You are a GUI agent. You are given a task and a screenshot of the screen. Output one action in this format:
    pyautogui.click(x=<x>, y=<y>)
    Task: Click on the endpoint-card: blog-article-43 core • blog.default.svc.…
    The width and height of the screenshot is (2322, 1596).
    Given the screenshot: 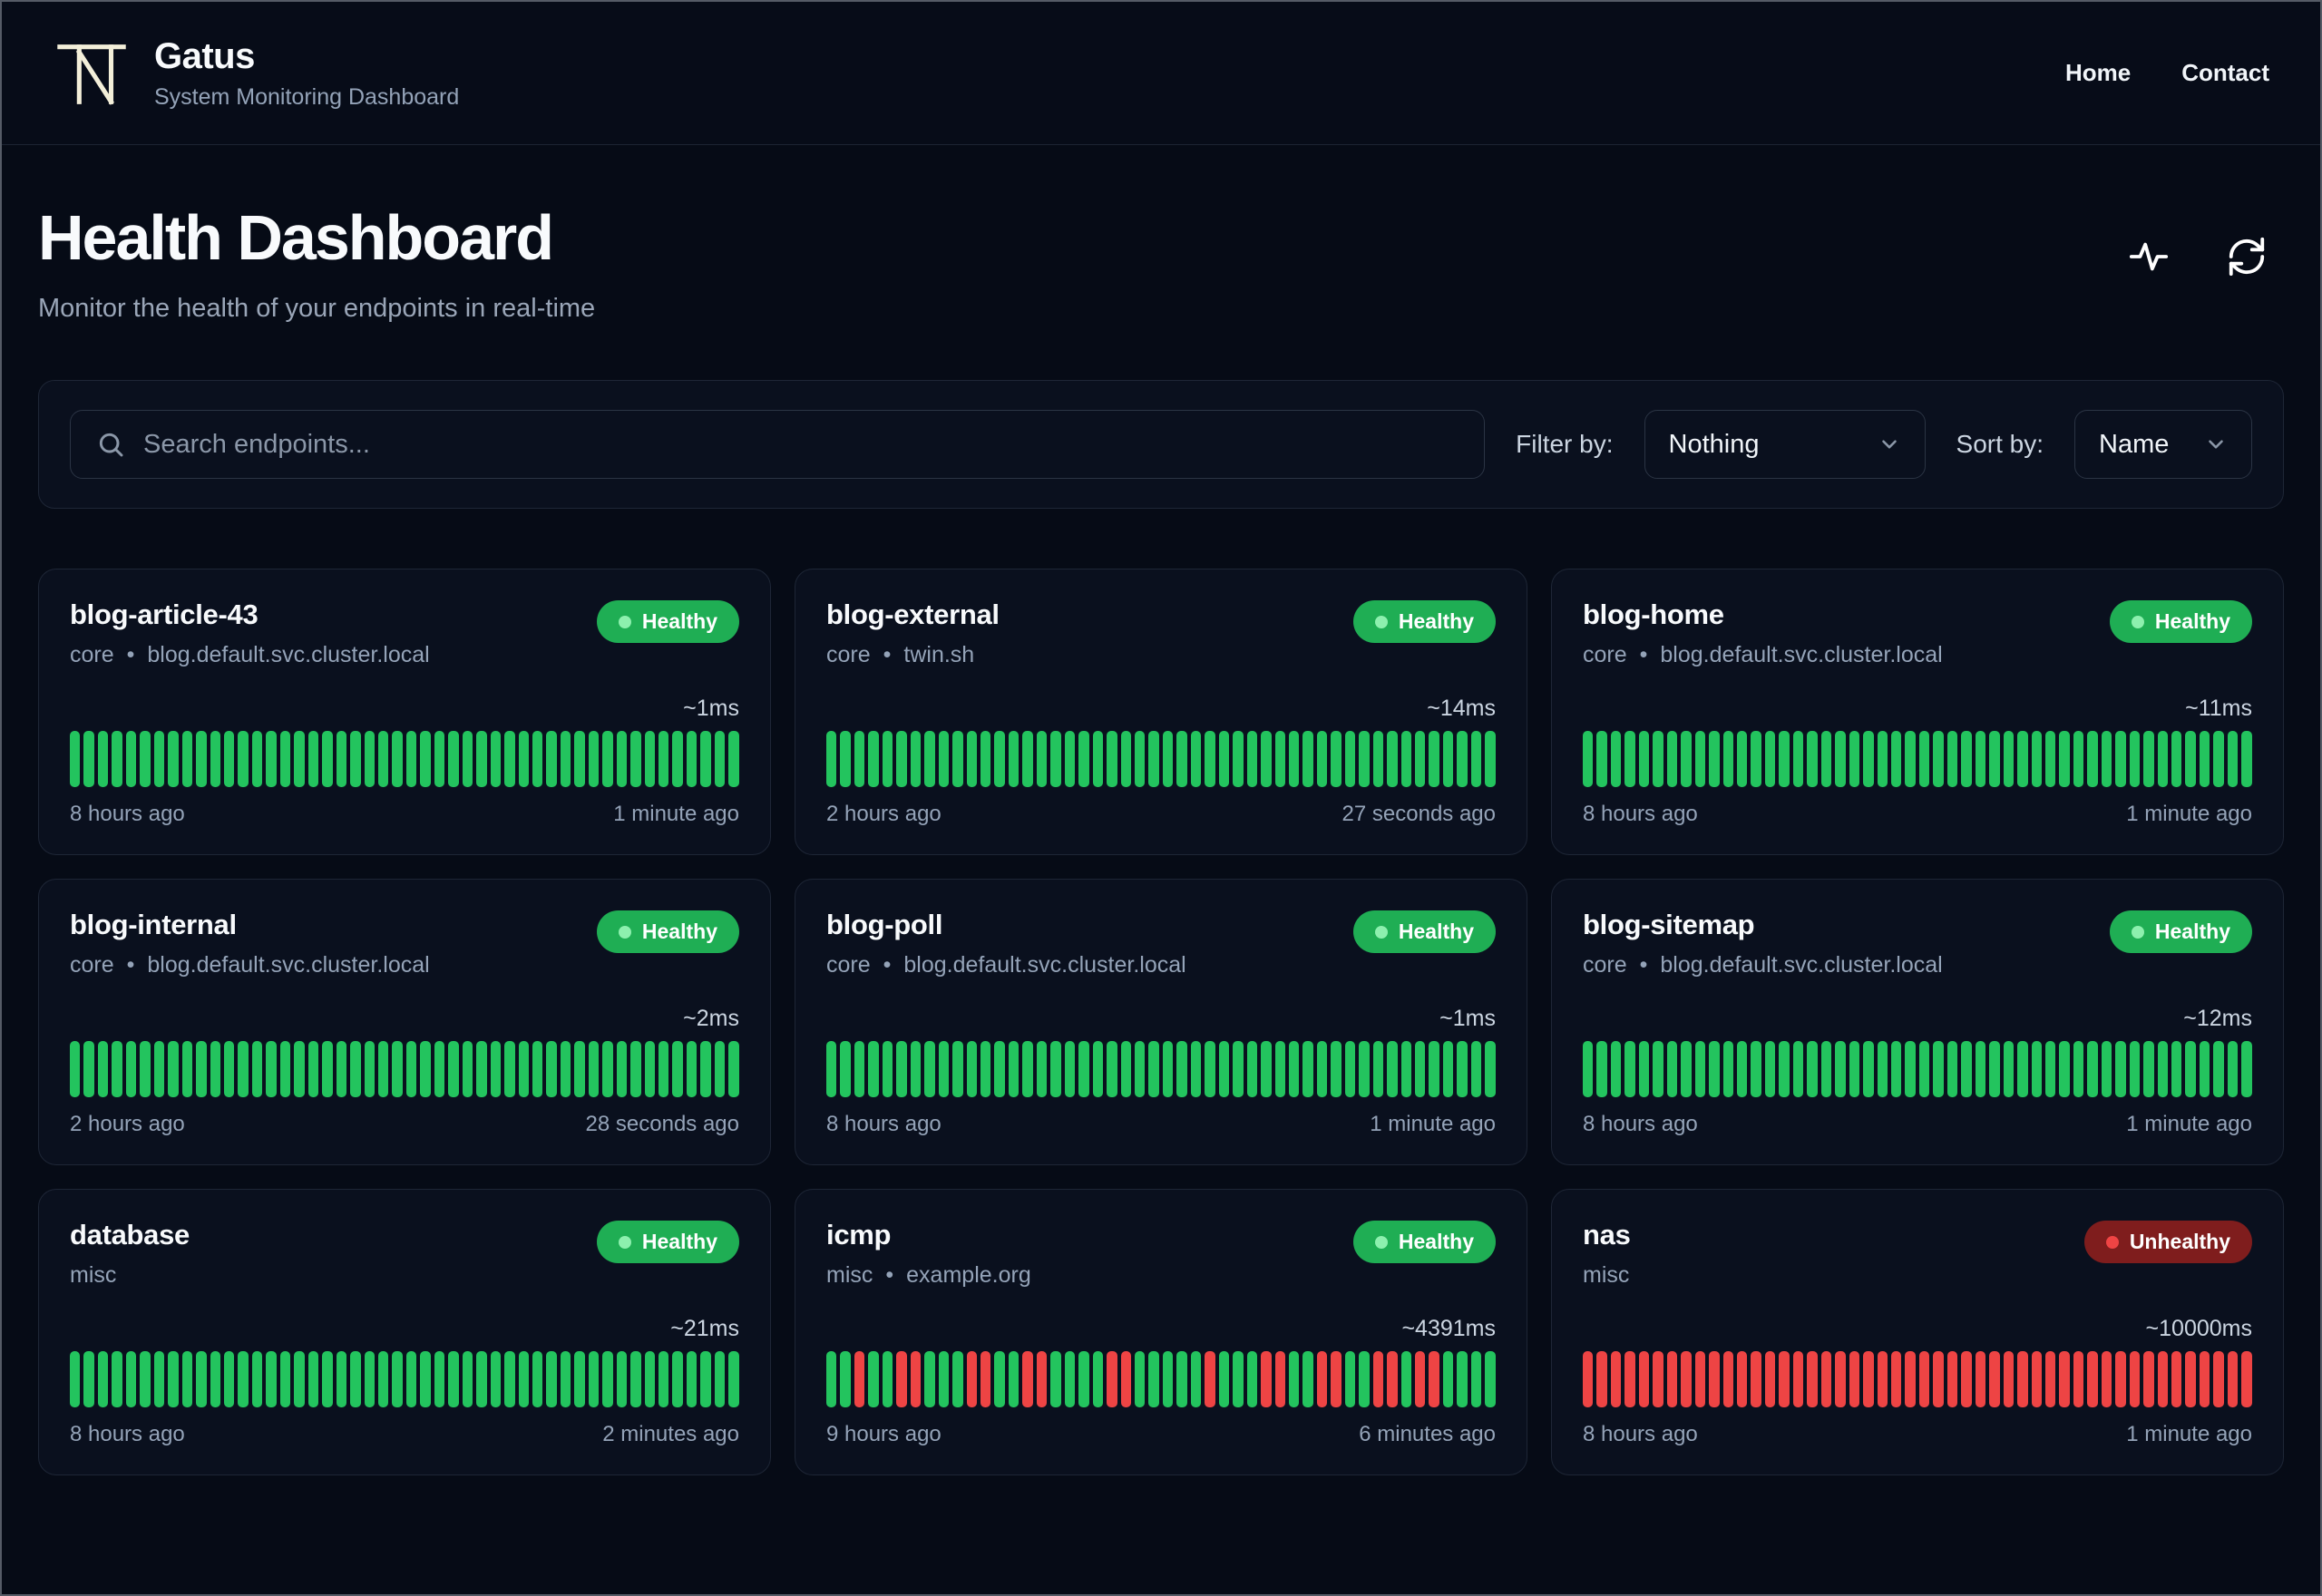 What is the action you would take?
    pyautogui.click(x=404, y=712)
    